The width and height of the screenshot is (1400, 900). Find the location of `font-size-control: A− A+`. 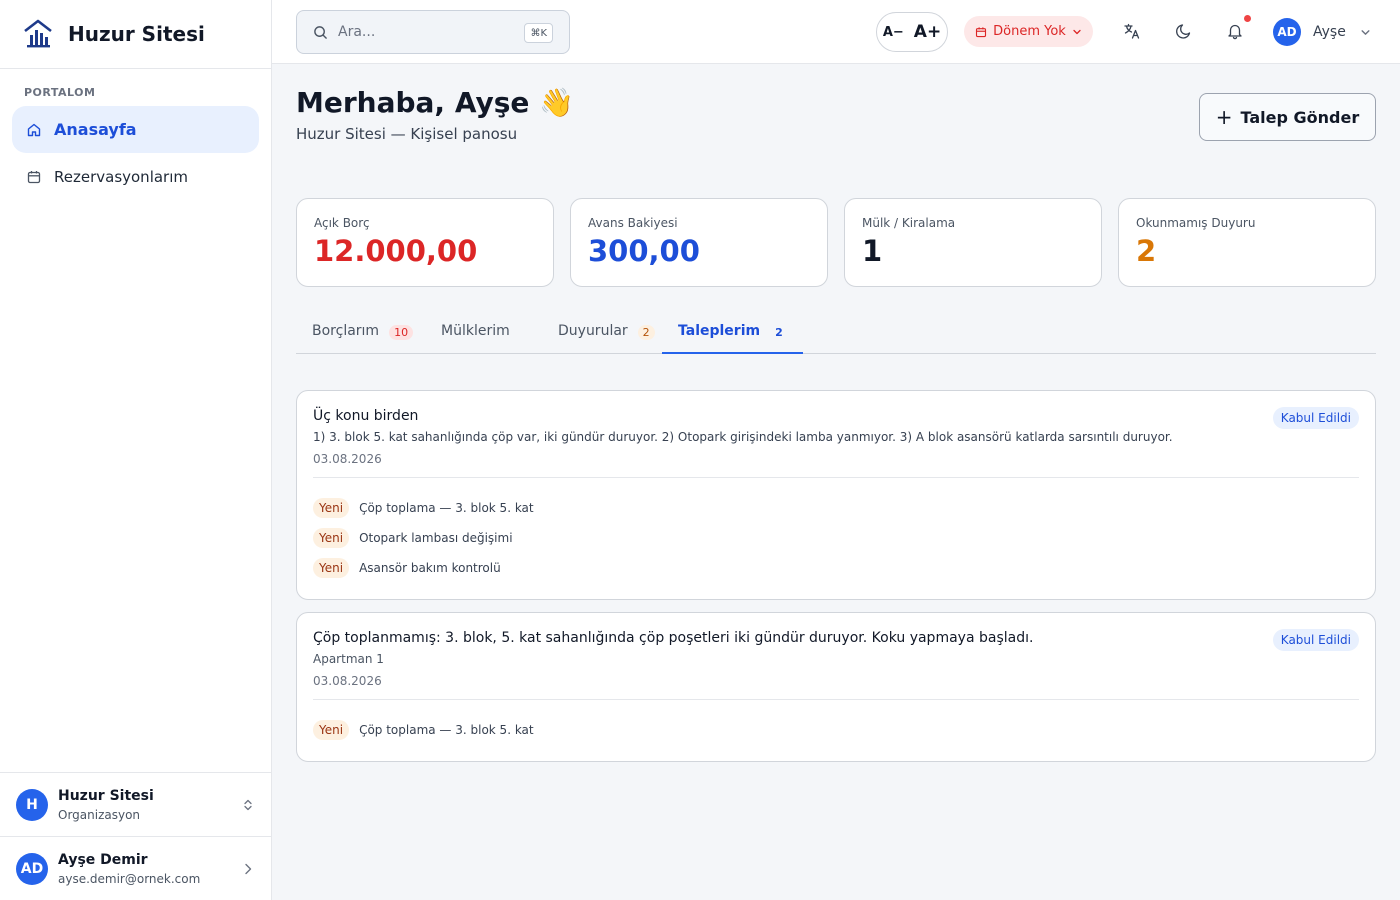

font-size-control: A− A+ is located at coordinates (912, 32).